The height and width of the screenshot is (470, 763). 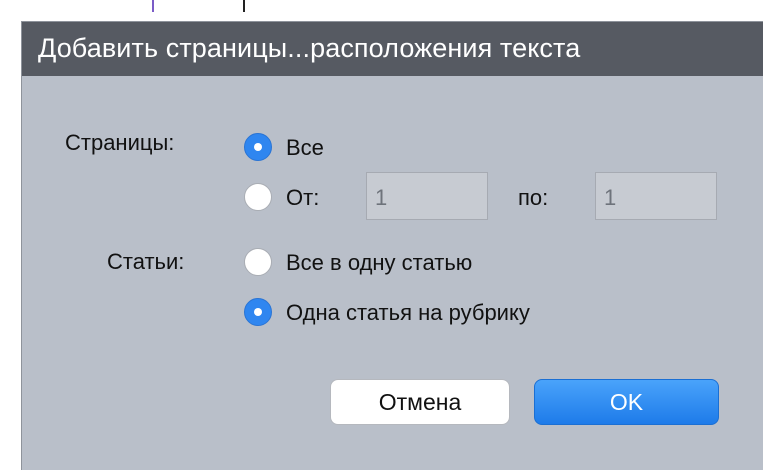 I want to click on background-window-strip, so click(x=381, y=11).